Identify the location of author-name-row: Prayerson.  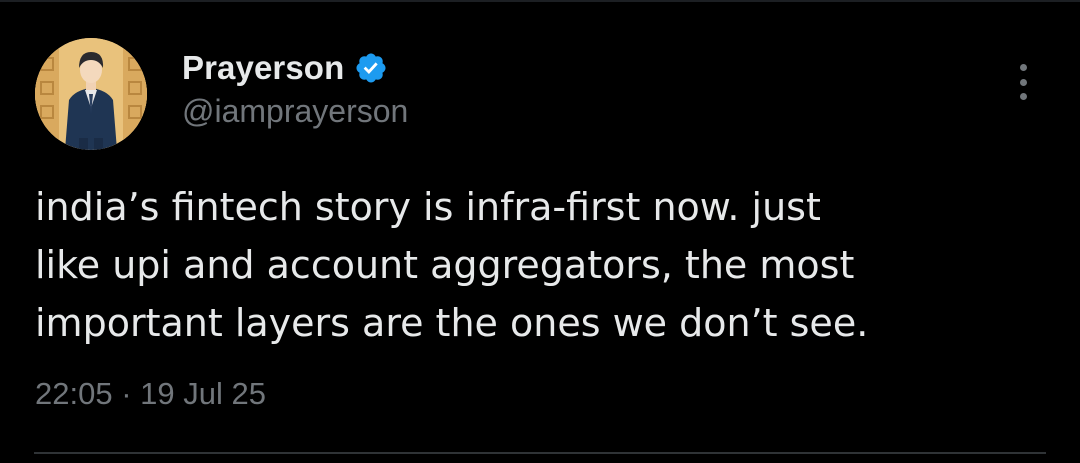
(285, 68).